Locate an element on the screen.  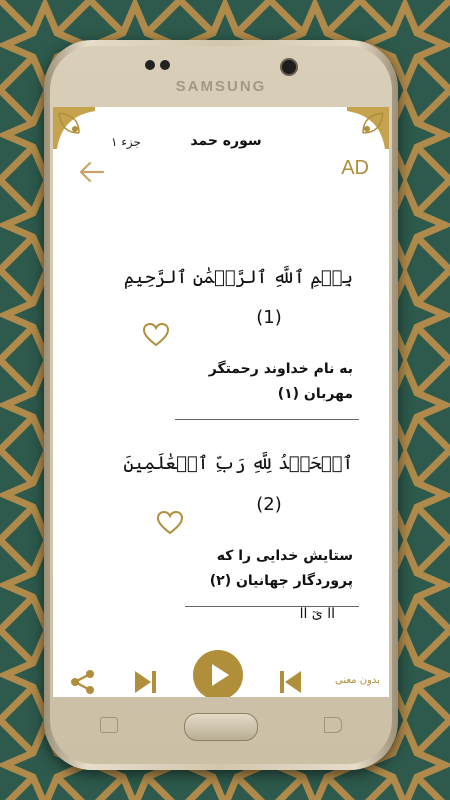
player-controls: بدون معنی is located at coordinates (221, 673).